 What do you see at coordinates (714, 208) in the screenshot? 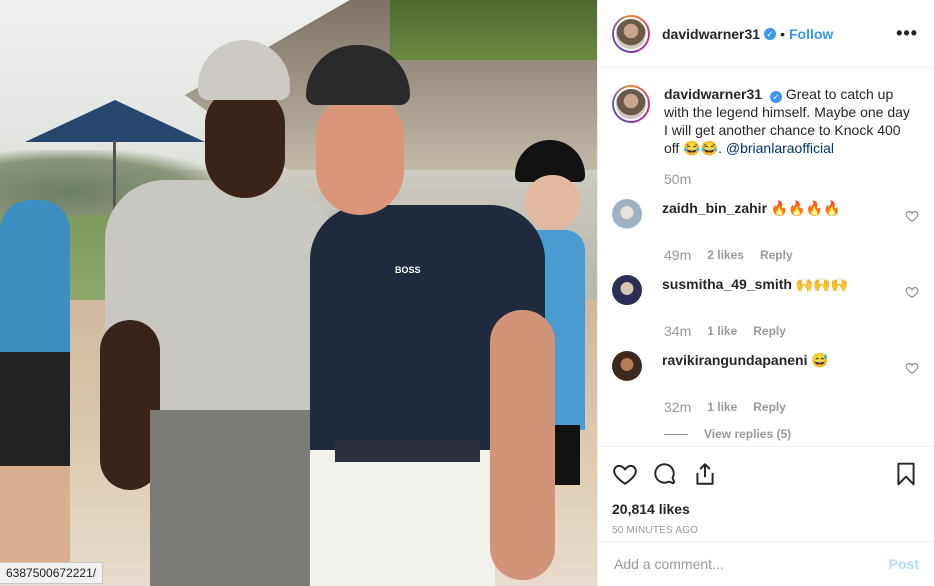
I see `comment-username: zaidh_bin_zahir` at bounding box center [714, 208].